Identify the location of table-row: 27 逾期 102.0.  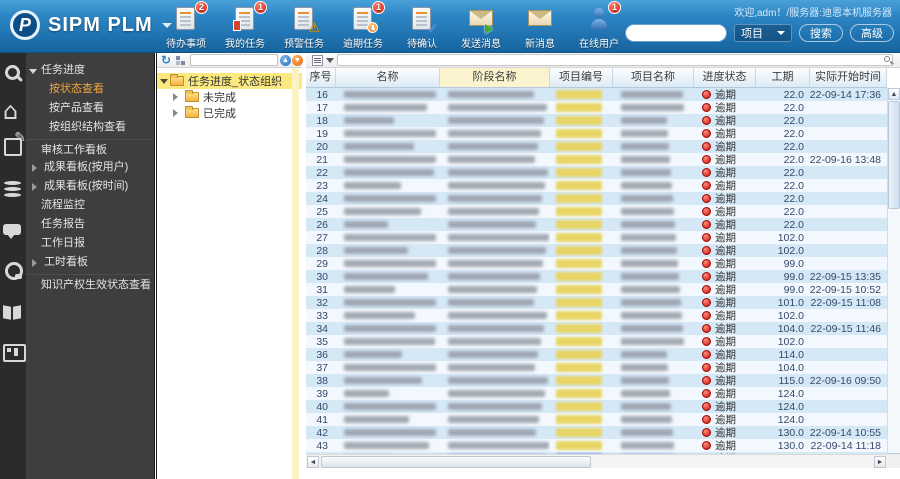
(596, 237).